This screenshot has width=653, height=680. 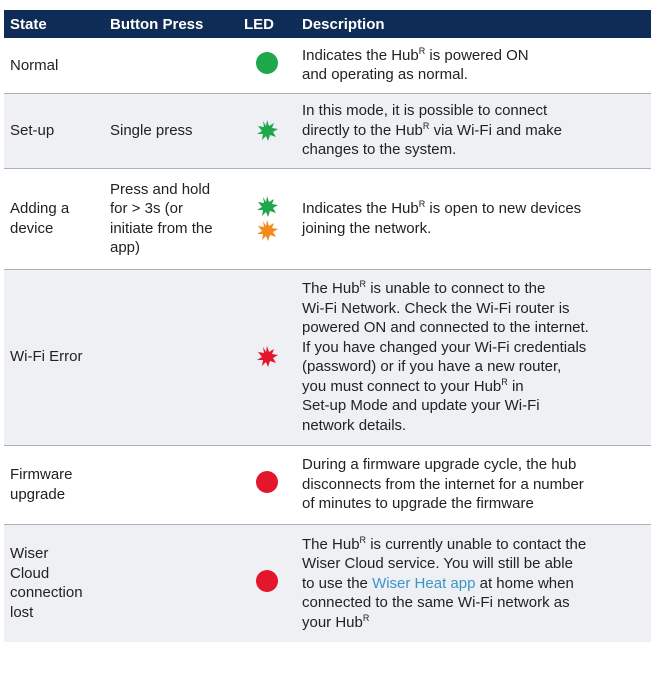 What do you see at coordinates (151, 130) in the screenshot?
I see `button-press-cell: Single press` at bounding box center [151, 130].